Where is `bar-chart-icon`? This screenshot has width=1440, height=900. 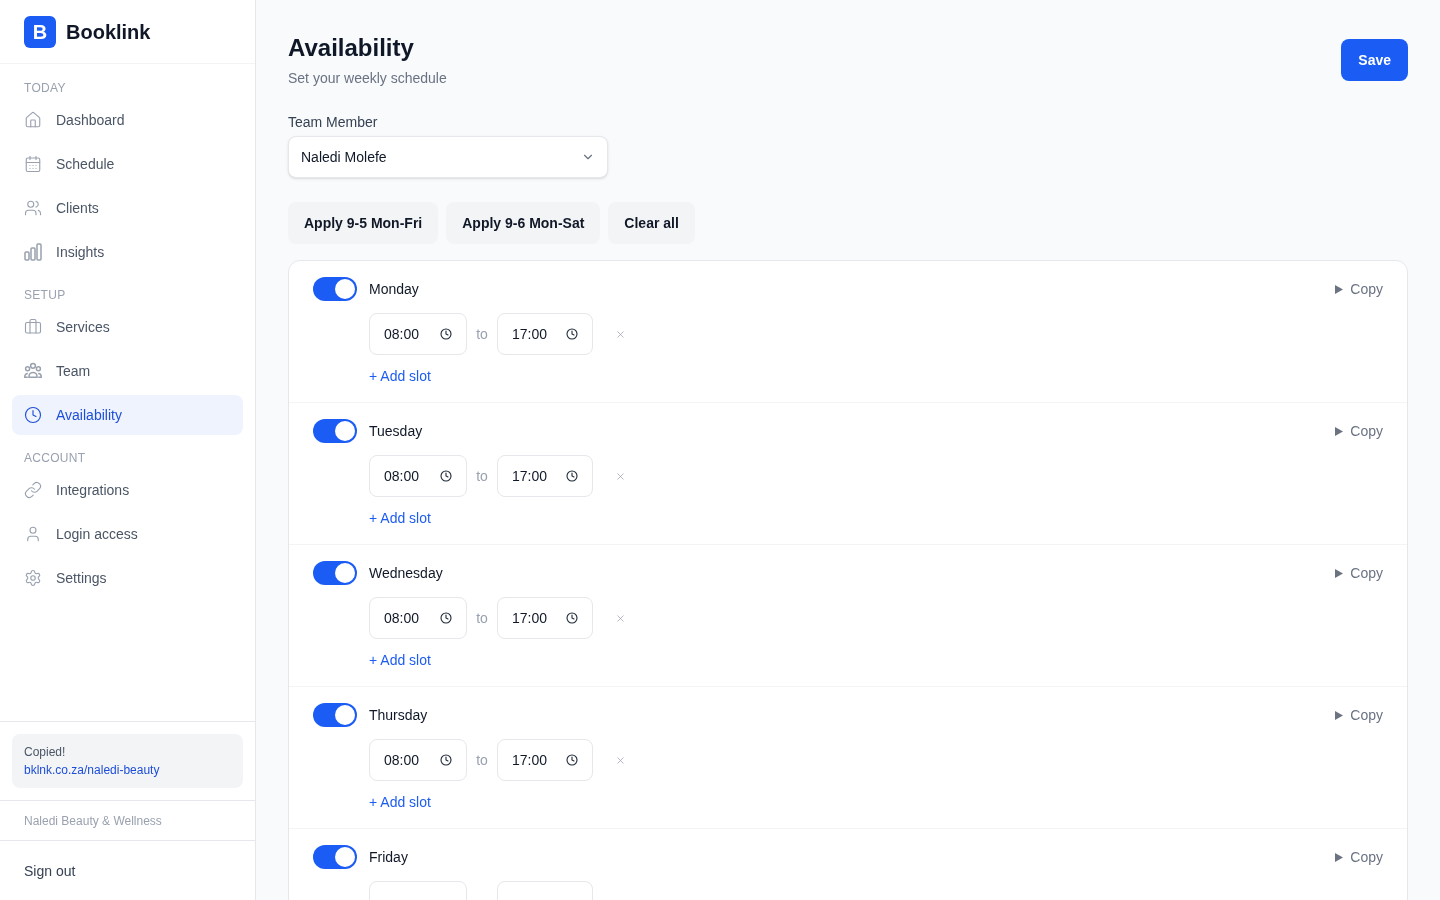 bar-chart-icon is located at coordinates (33, 252).